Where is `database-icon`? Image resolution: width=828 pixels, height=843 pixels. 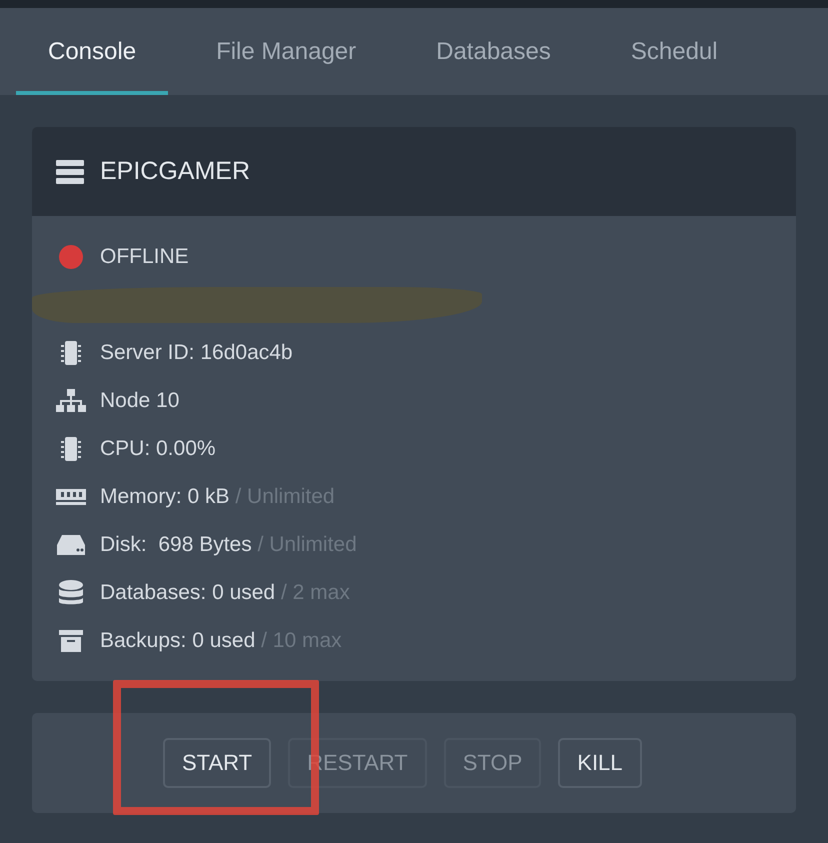
database-icon is located at coordinates (71, 593).